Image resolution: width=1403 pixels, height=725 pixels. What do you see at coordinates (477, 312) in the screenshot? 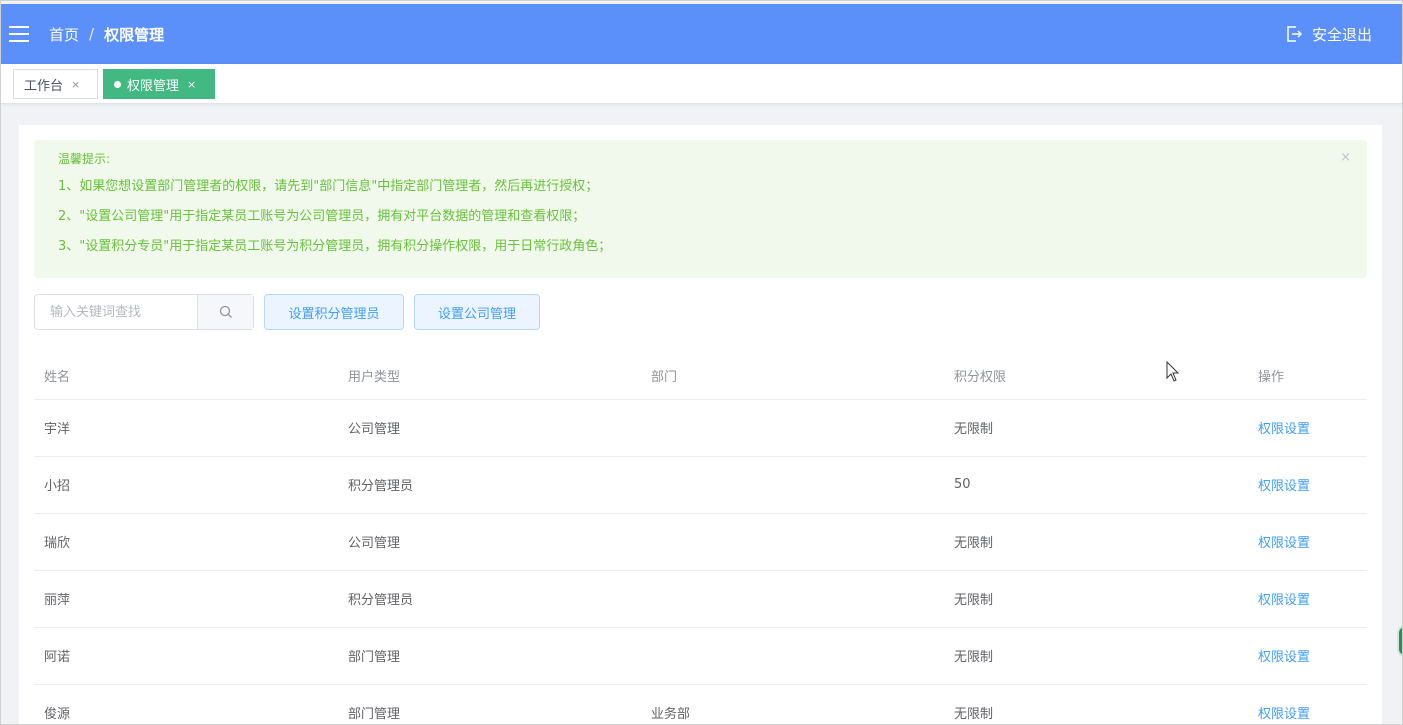
I see `set-company-admin-button: 设置公司管理` at bounding box center [477, 312].